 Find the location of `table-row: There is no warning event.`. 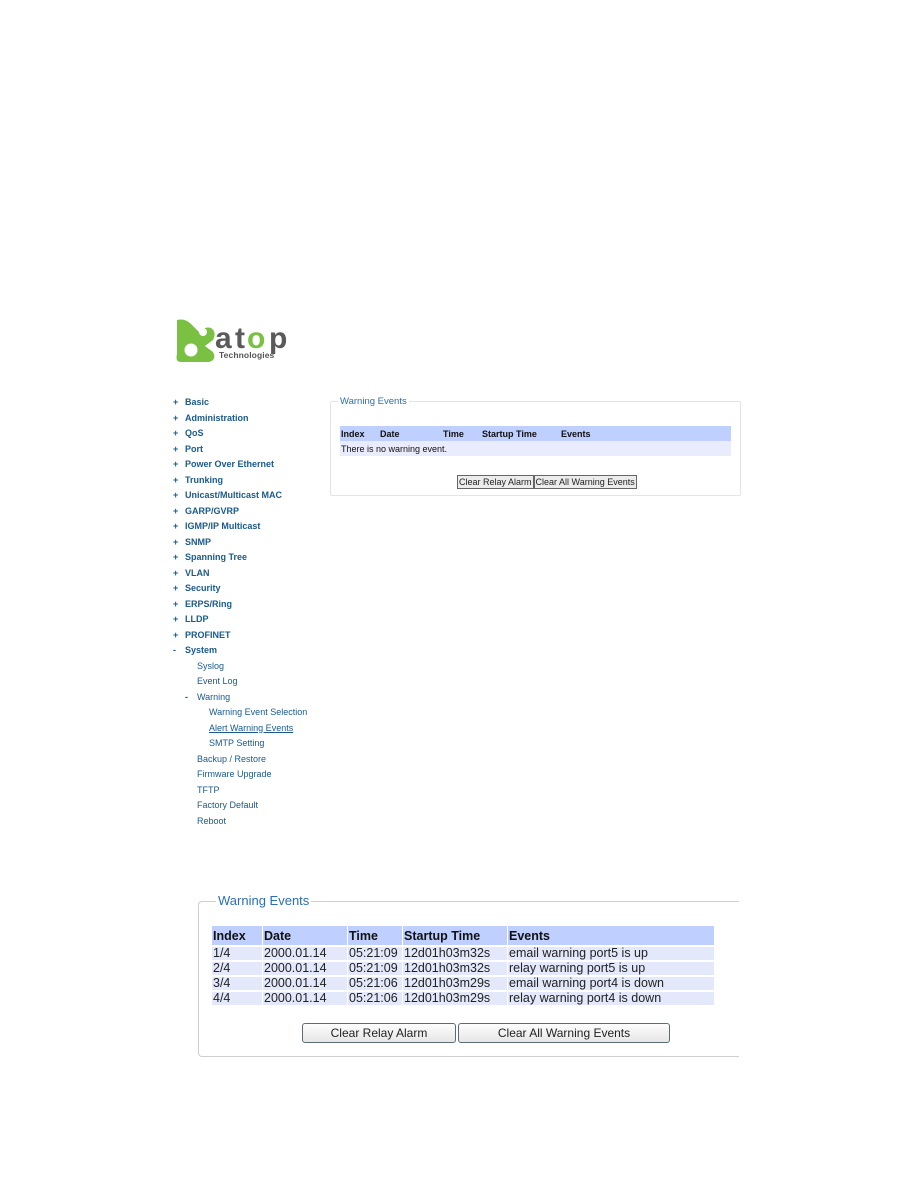

table-row: There is no warning event. is located at coordinates (535, 448).